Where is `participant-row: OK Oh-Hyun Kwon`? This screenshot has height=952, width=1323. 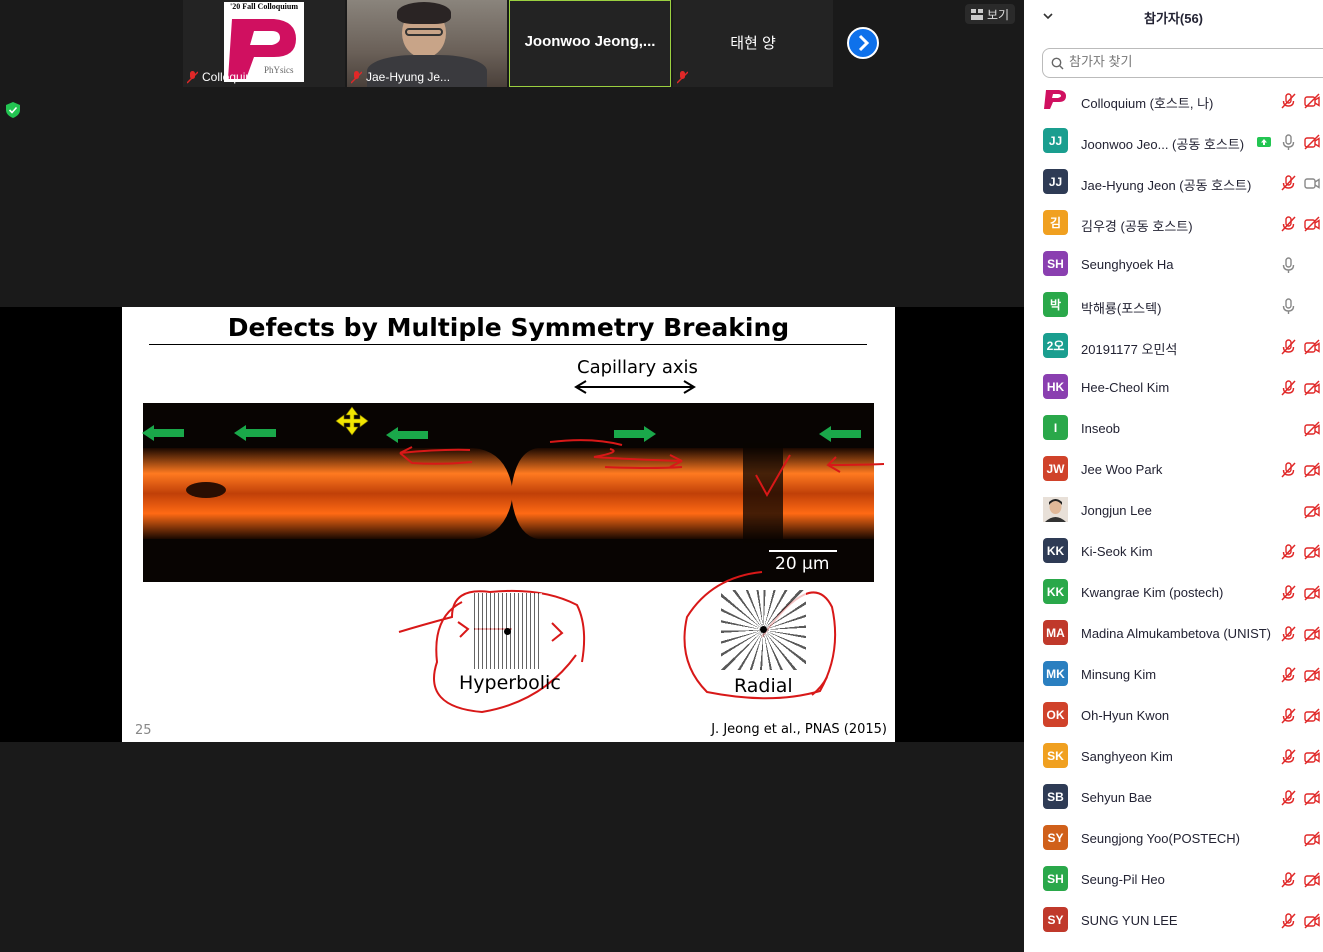
participant-row: OK Oh-Hyun Kwon is located at coordinates (1173, 716).